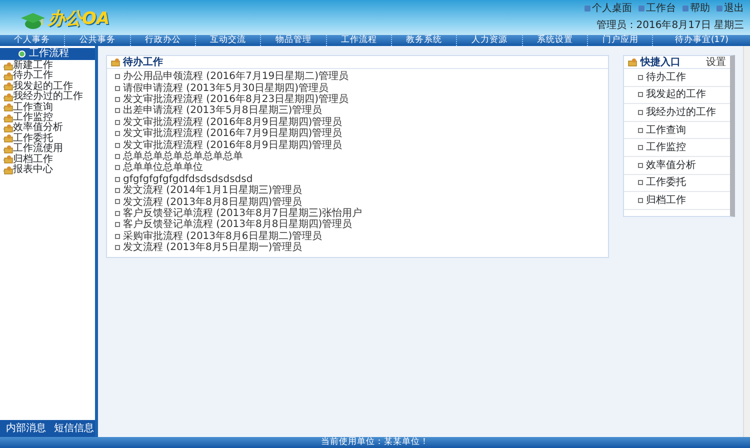  I want to click on sidebar-item: 工作流使用, so click(47, 149).